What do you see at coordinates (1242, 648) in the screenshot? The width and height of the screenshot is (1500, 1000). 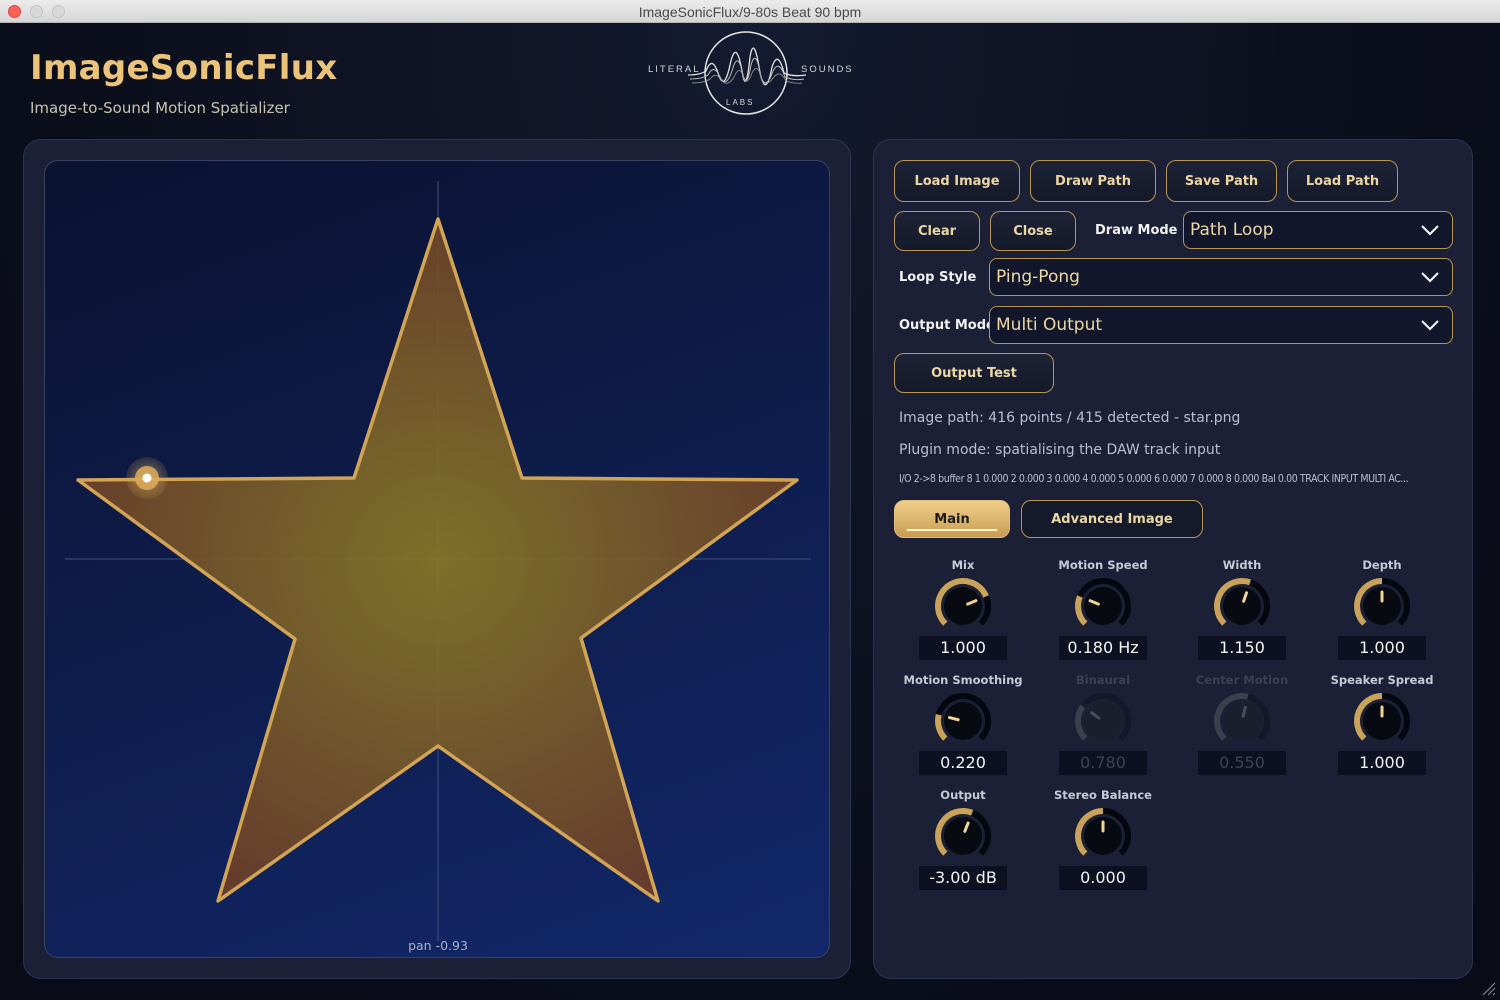 I see `knob-value-field: 1.150` at bounding box center [1242, 648].